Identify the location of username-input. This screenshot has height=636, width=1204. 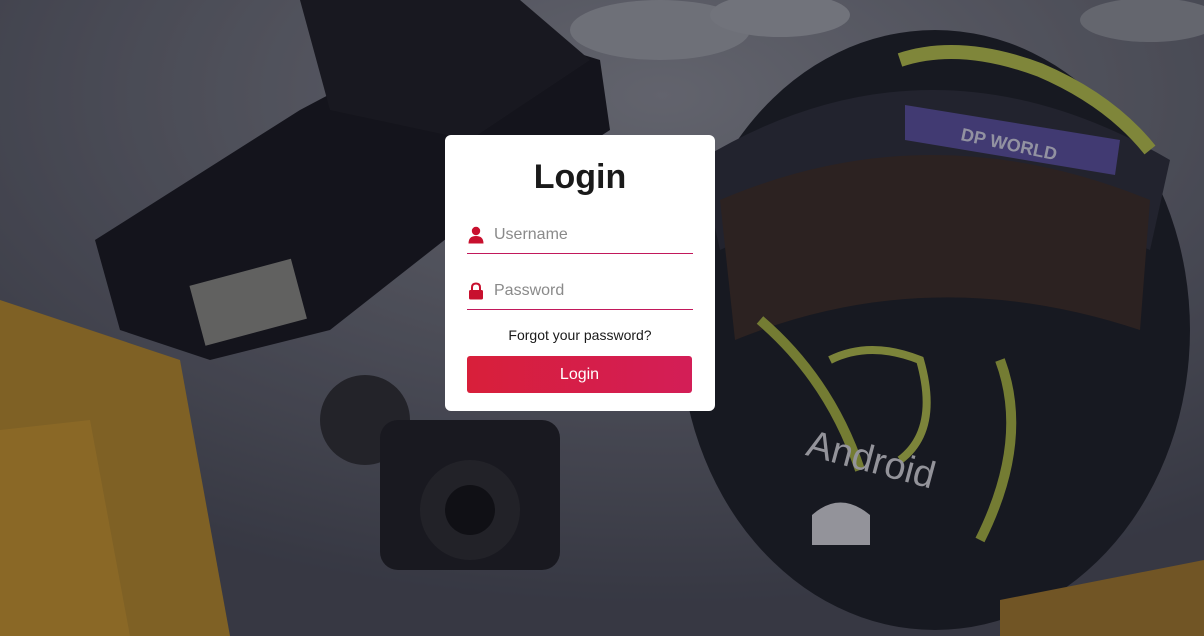
(589, 235).